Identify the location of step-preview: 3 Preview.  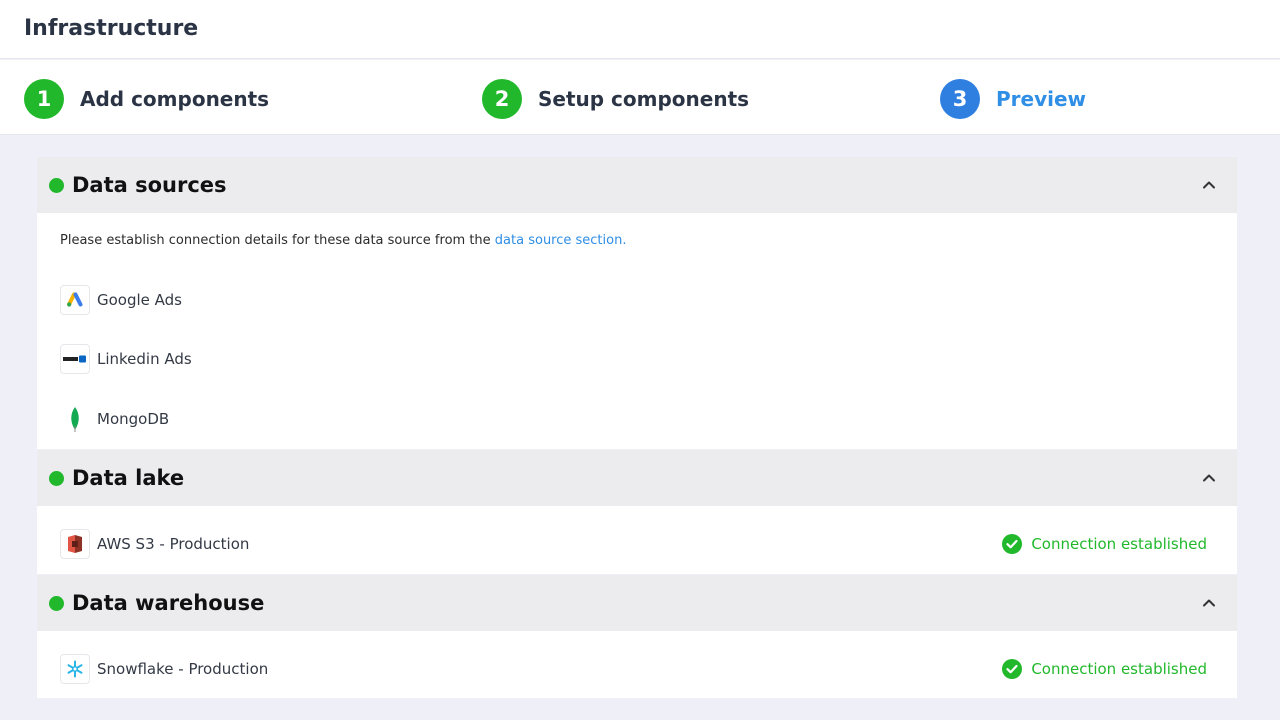
(1013, 99).